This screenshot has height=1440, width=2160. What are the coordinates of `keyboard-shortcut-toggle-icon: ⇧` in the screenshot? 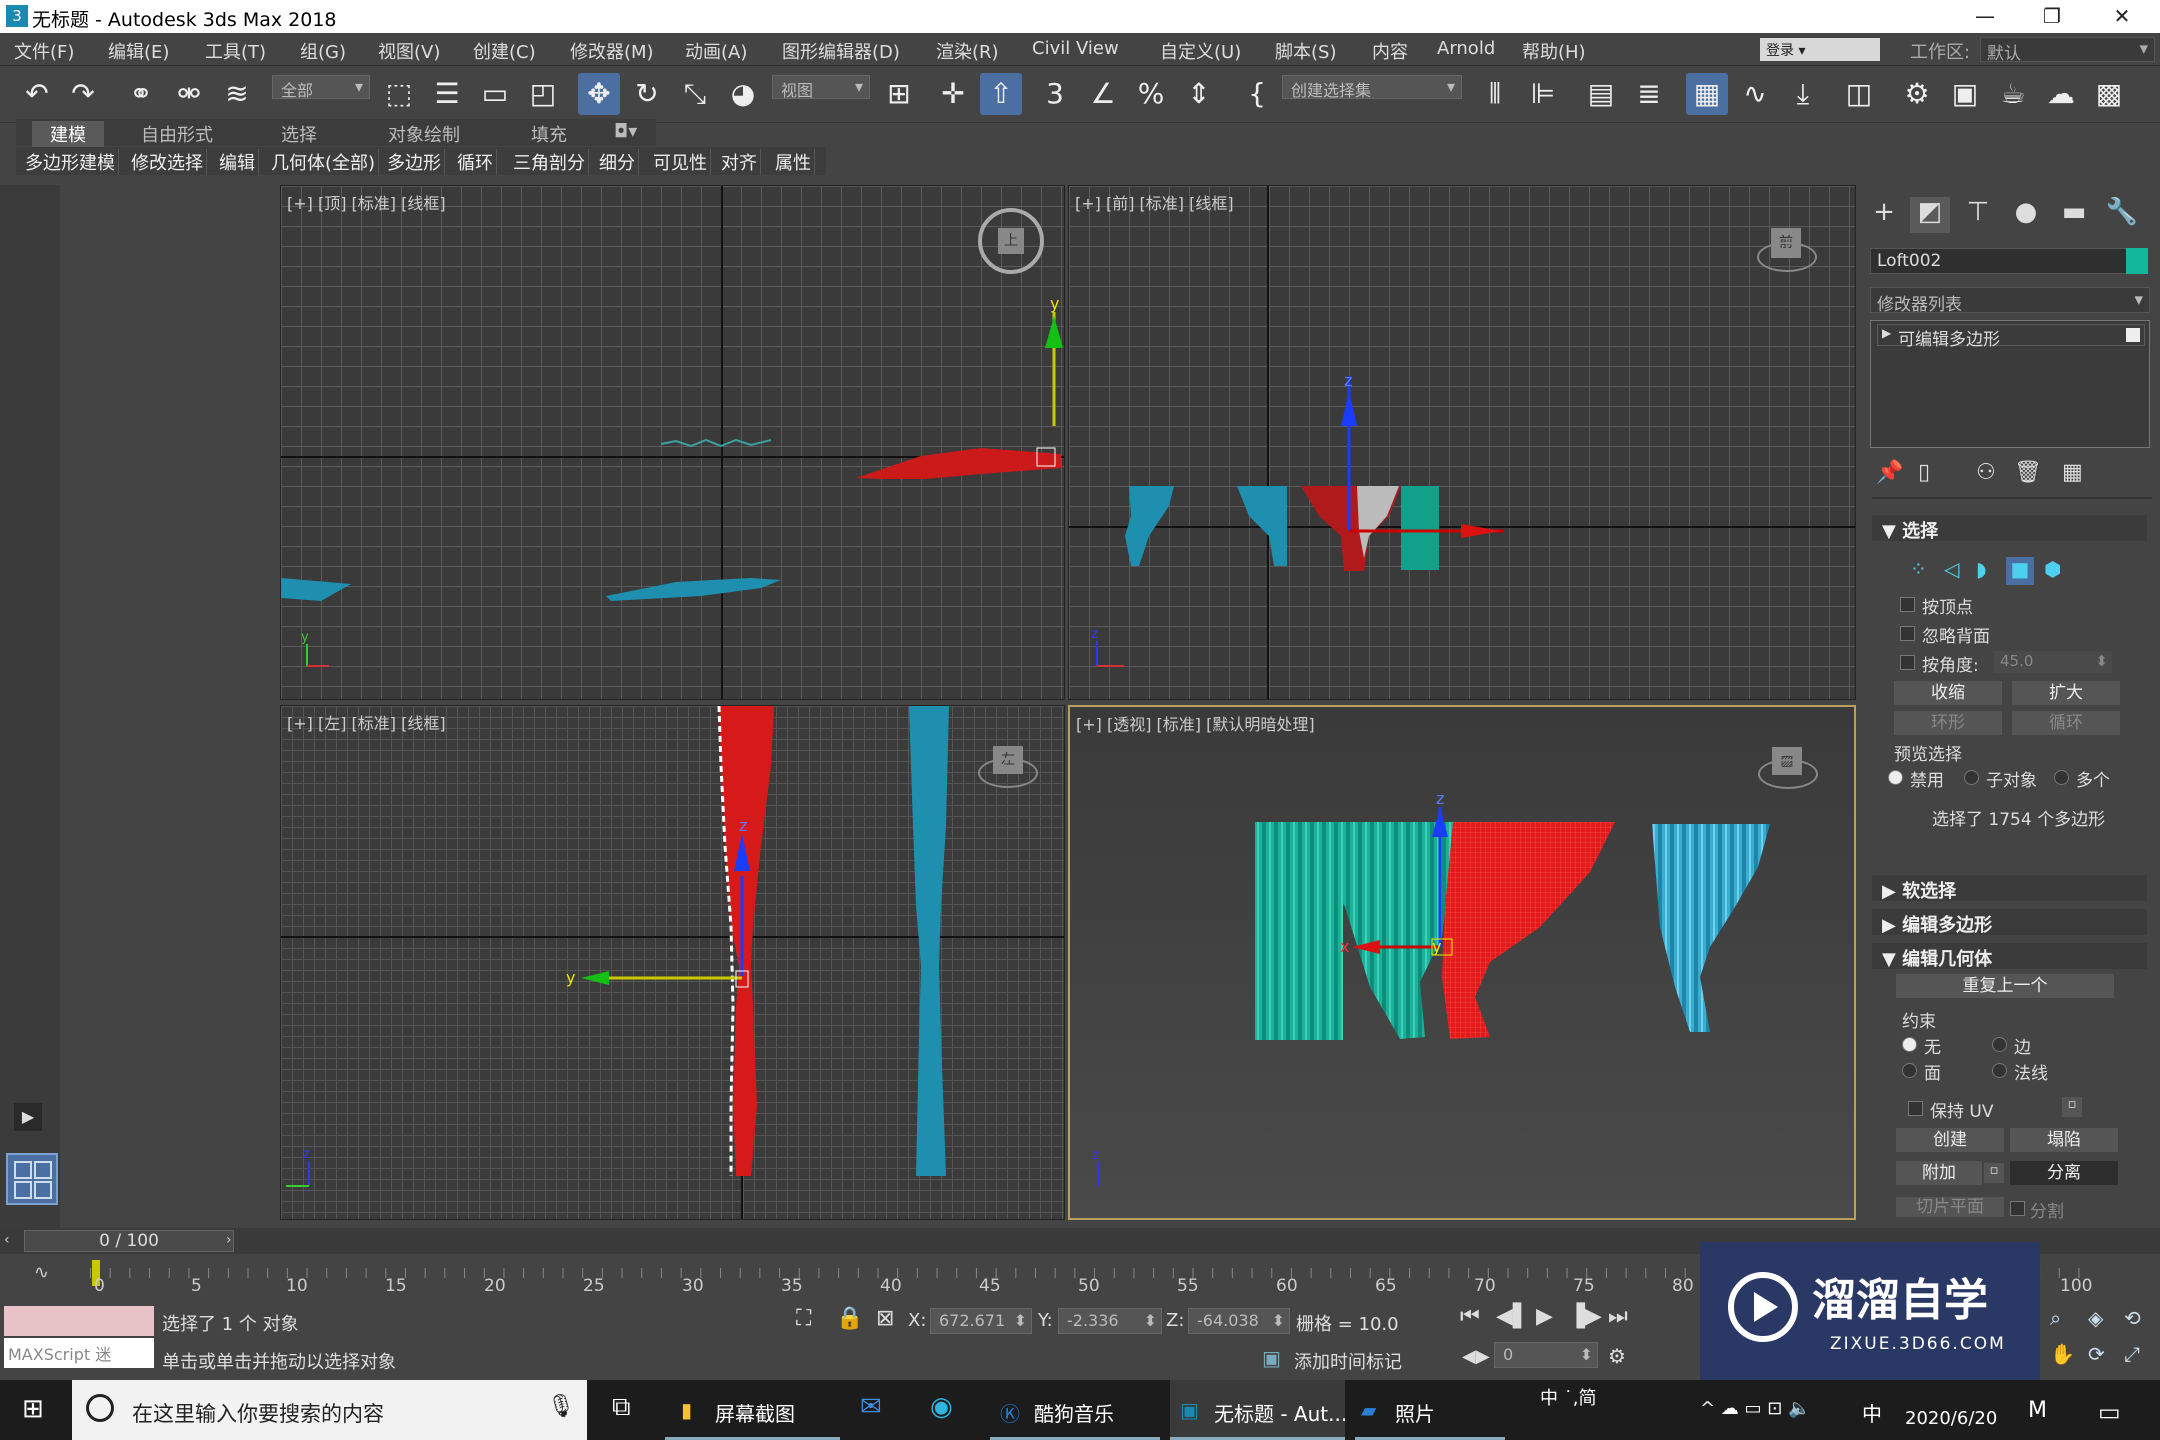 It's located at (1001, 94).